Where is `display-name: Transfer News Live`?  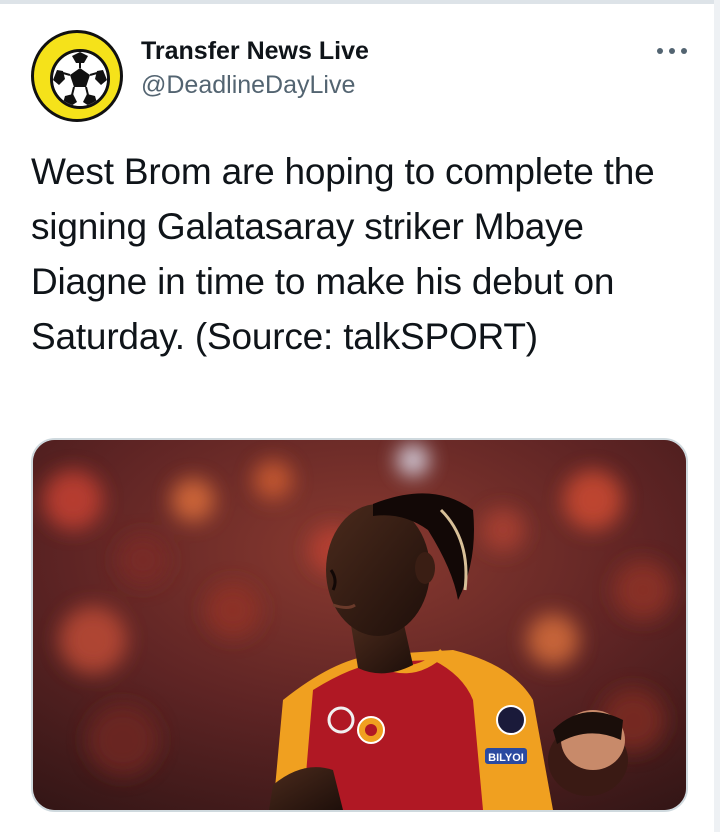
display-name: Transfer News Live is located at coordinates (255, 51).